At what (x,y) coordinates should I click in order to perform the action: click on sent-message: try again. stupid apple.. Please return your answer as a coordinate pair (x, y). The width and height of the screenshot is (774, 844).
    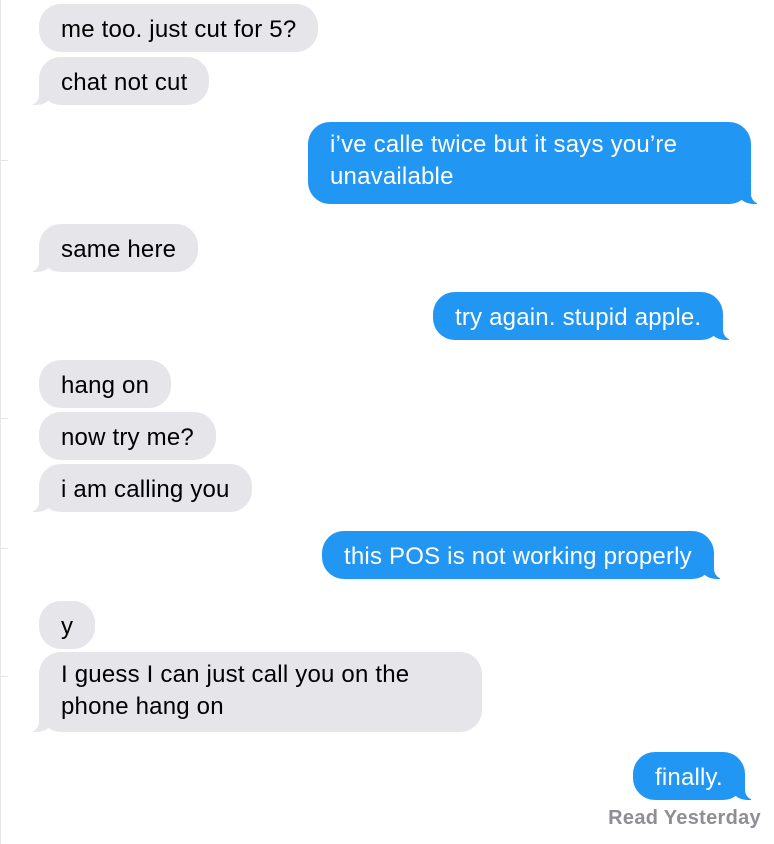
    Looking at the image, I should click on (585, 316).